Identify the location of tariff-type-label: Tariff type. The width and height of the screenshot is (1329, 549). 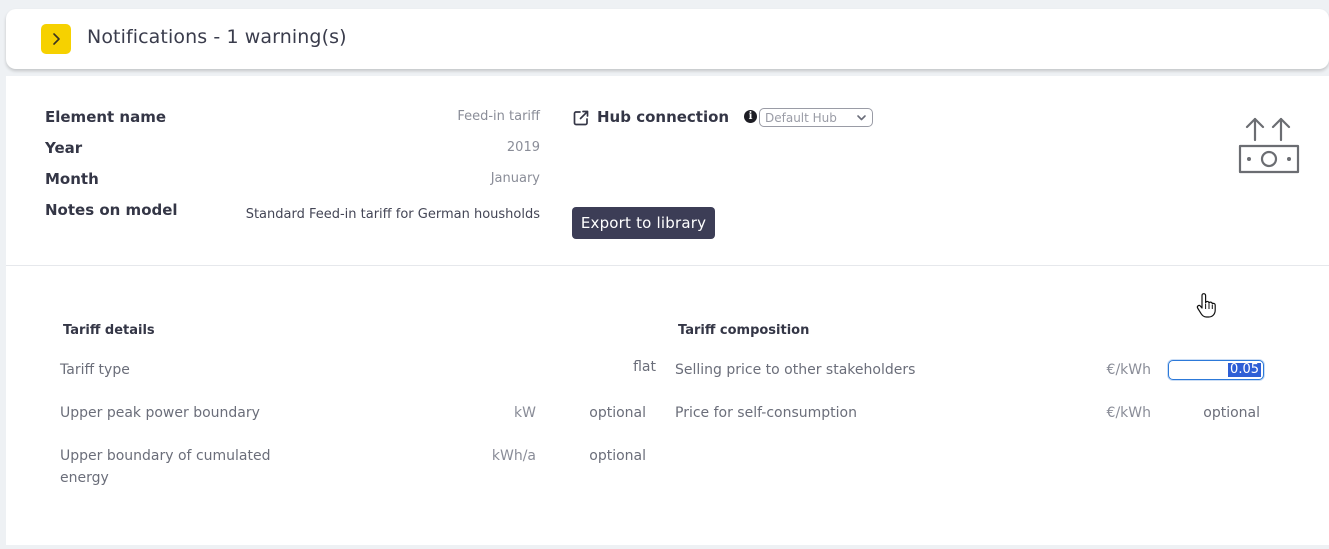
(95, 370).